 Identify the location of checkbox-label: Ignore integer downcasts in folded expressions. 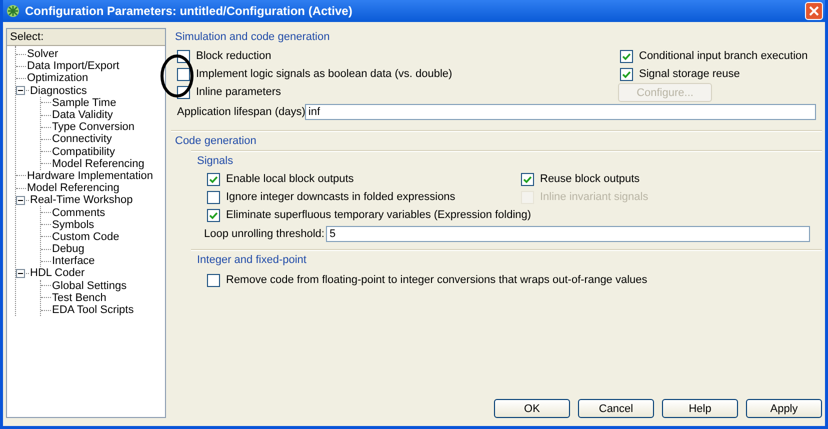
(341, 198).